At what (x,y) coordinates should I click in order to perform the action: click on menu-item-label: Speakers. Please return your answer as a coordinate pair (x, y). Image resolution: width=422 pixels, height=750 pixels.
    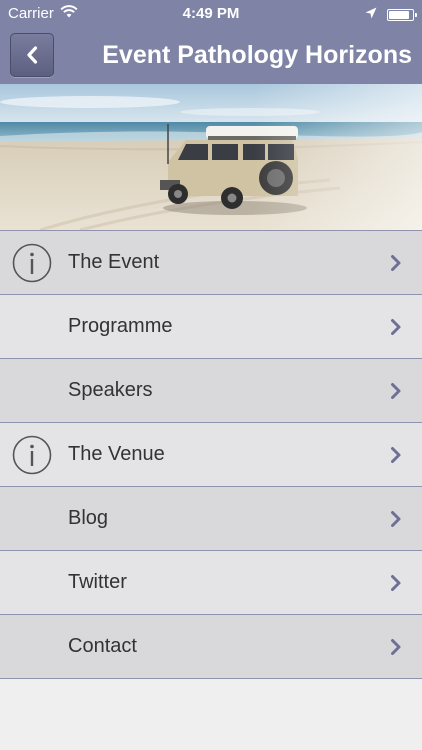
    Looking at the image, I should click on (110, 390).